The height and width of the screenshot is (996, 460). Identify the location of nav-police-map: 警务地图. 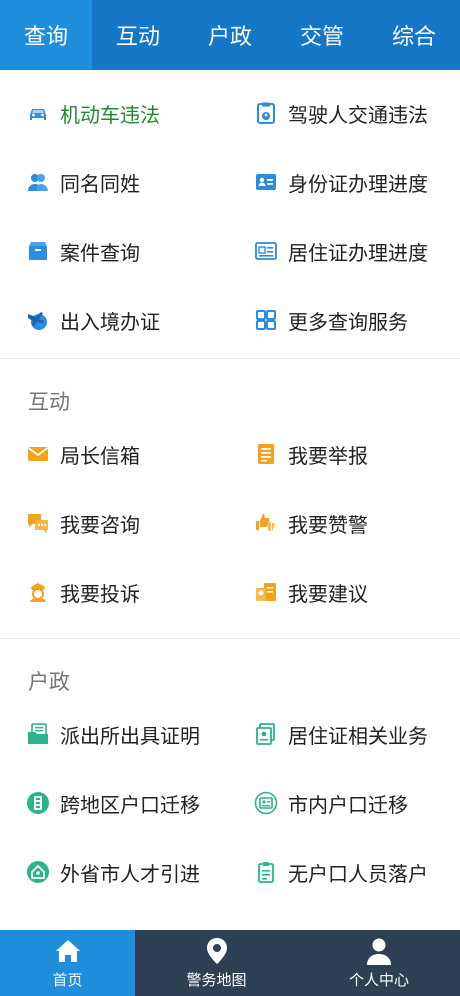
(216, 963).